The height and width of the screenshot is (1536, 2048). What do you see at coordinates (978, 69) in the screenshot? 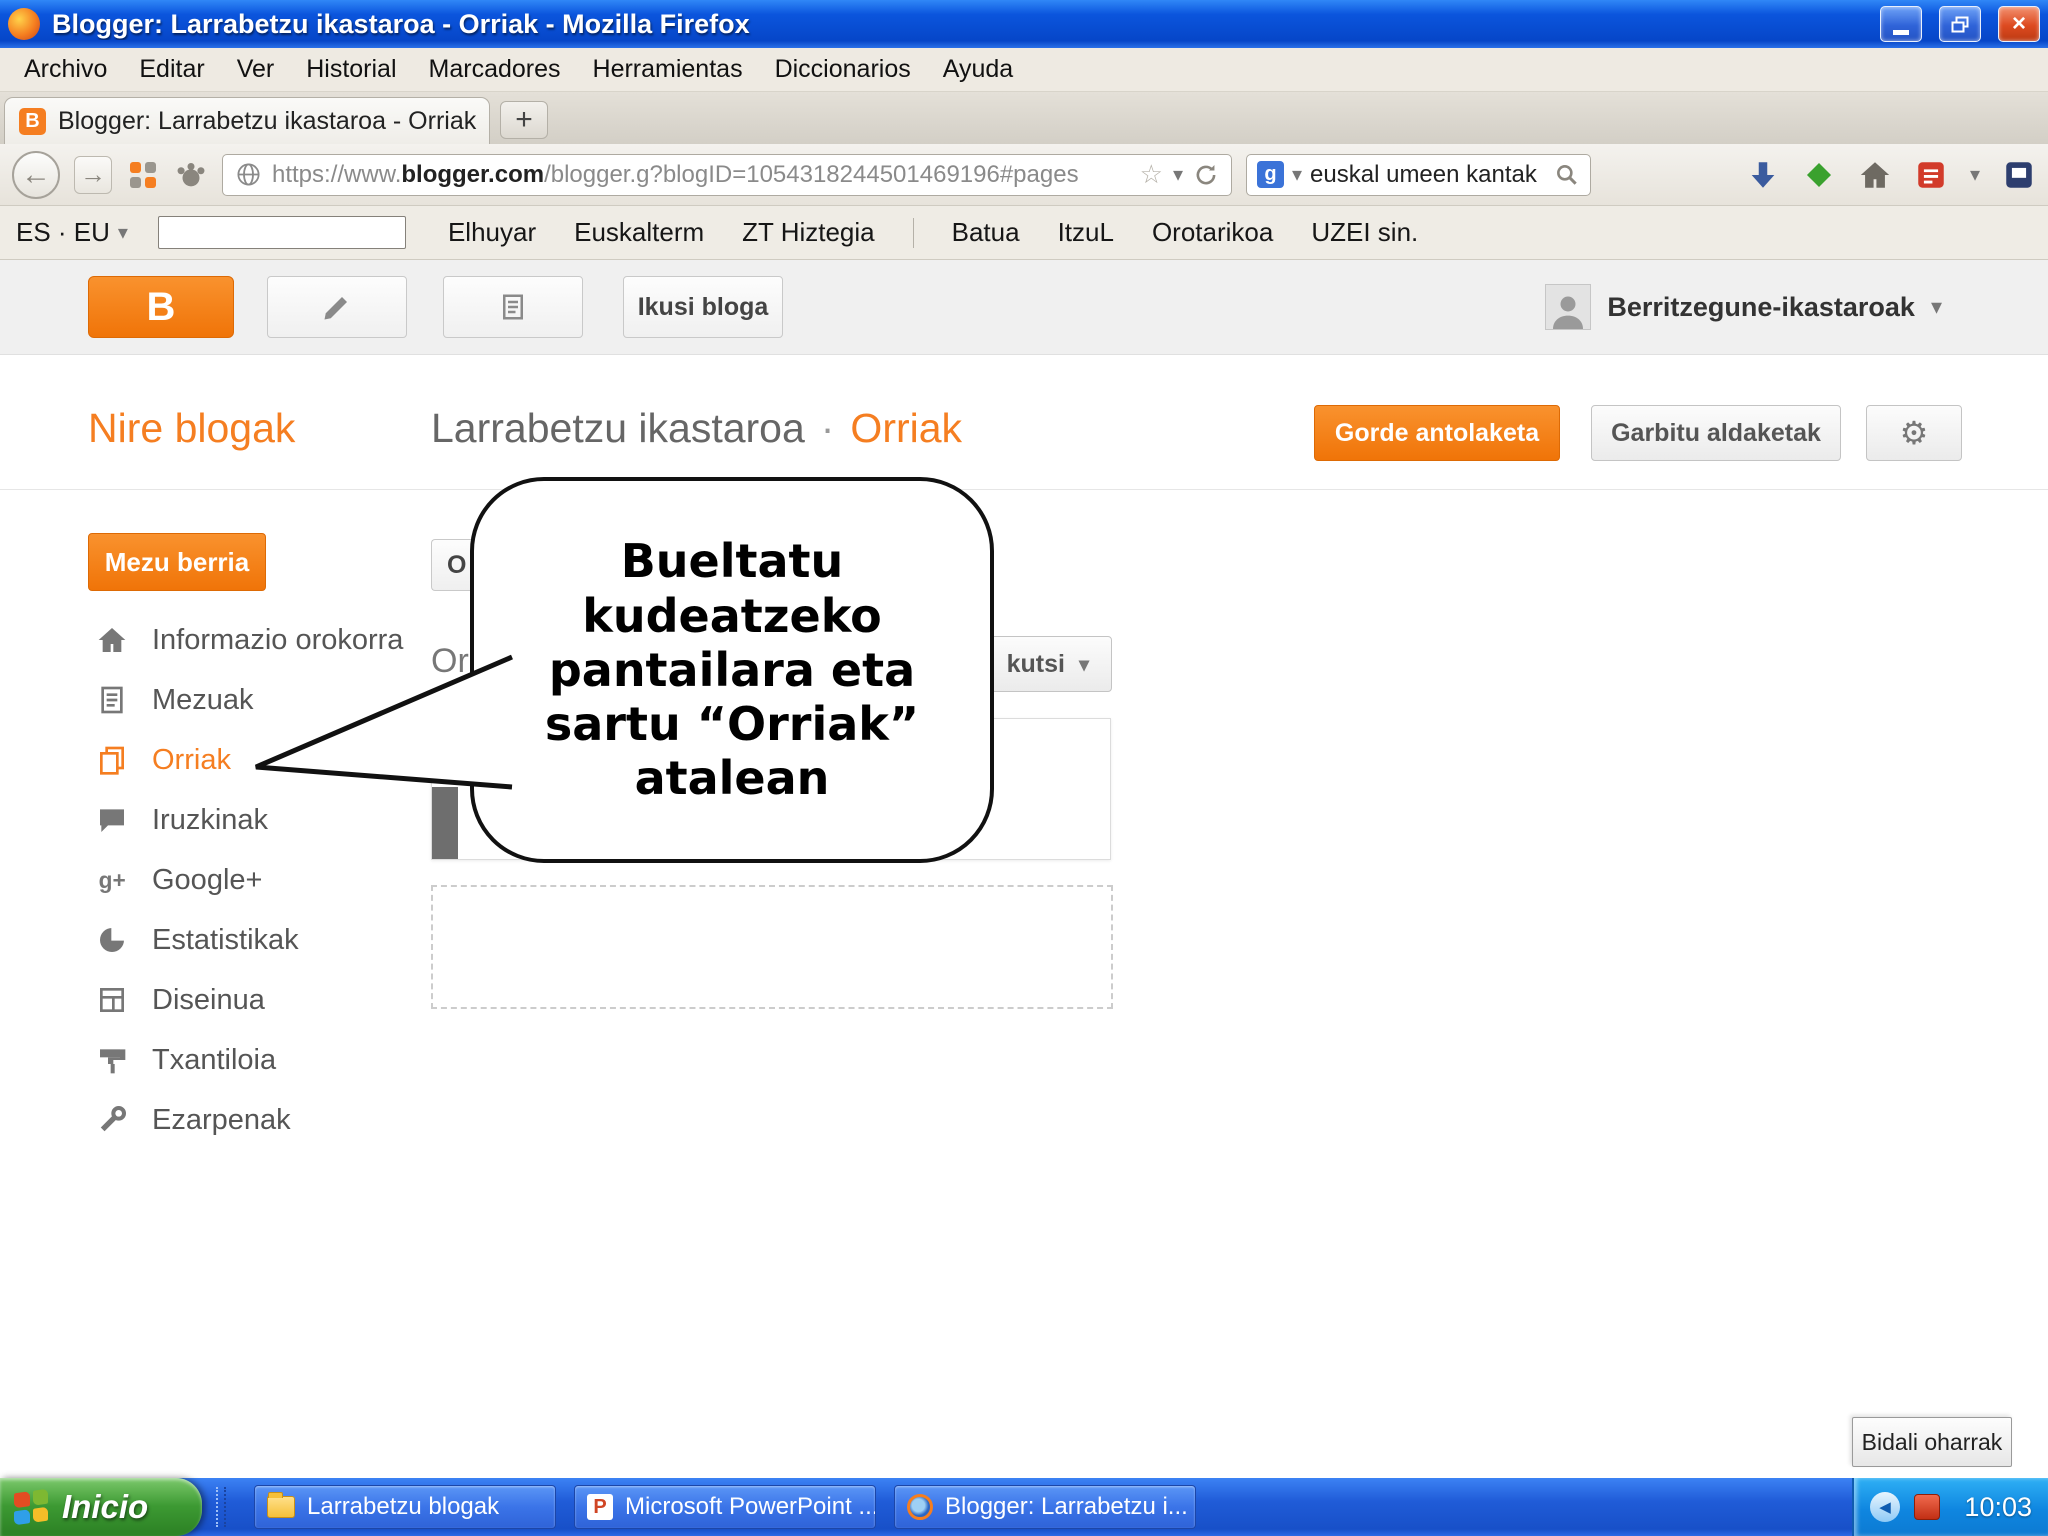
I see `menu-ayuda: Ayuda` at bounding box center [978, 69].